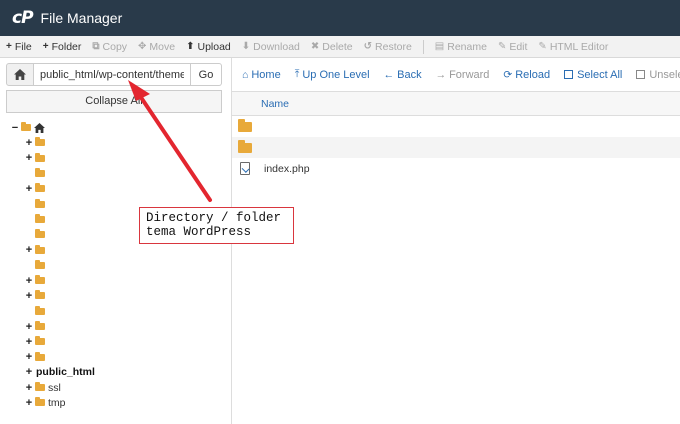 This screenshot has height=424, width=680. I want to click on annotation-line: Directory / folder, so click(214, 218).